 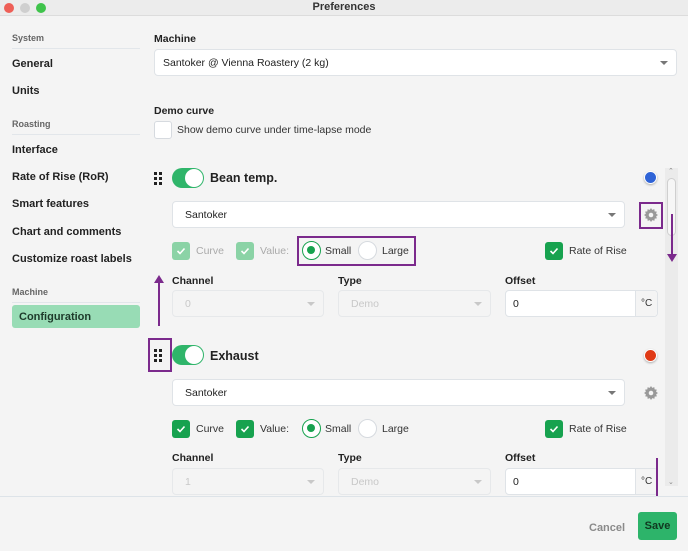 I want to click on exhaust-offset-unit: °C, so click(x=646, y=481).